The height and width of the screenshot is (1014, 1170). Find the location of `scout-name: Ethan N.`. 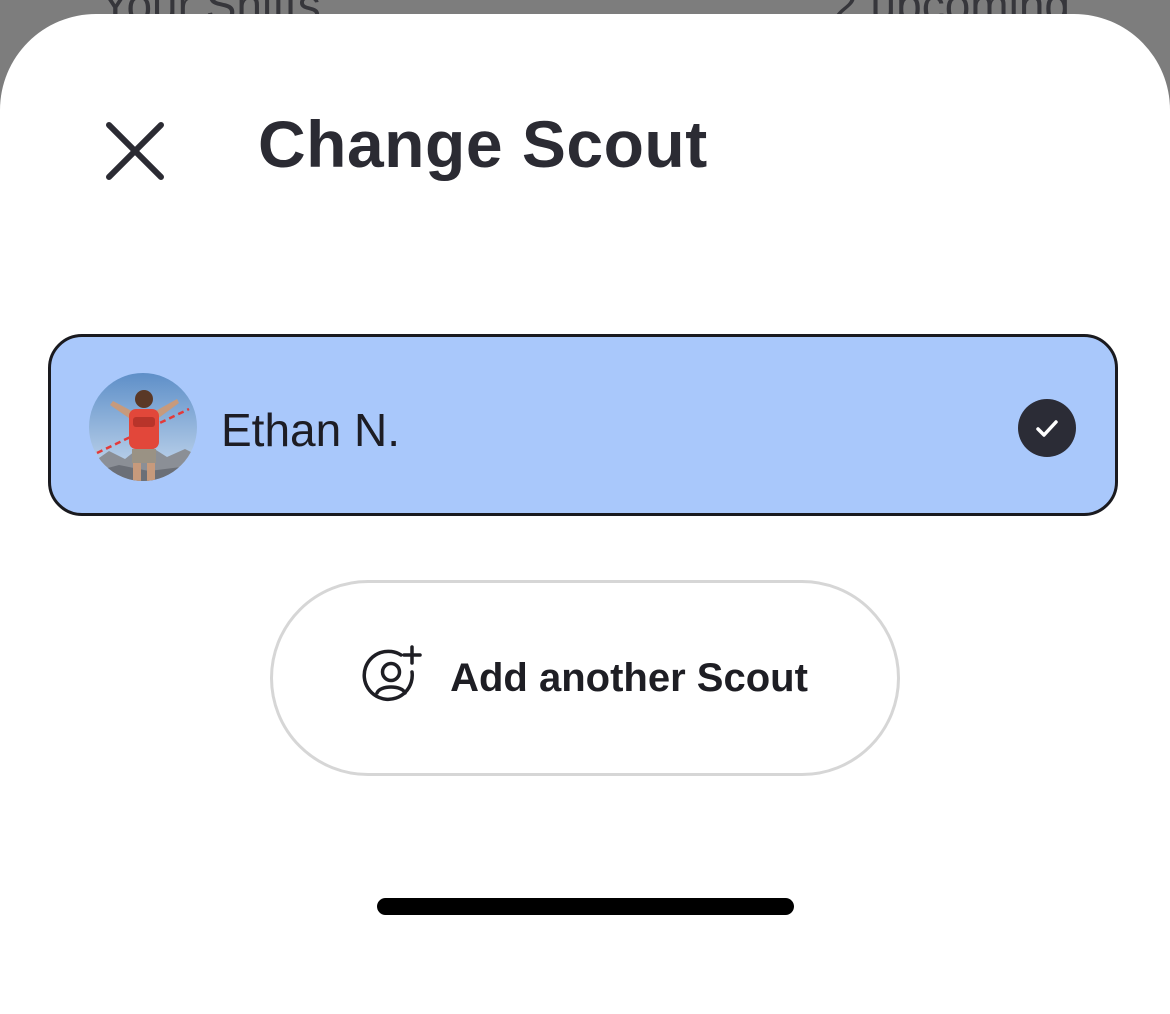

scout-name: Ethan N. is located at coordinates (310, 430).